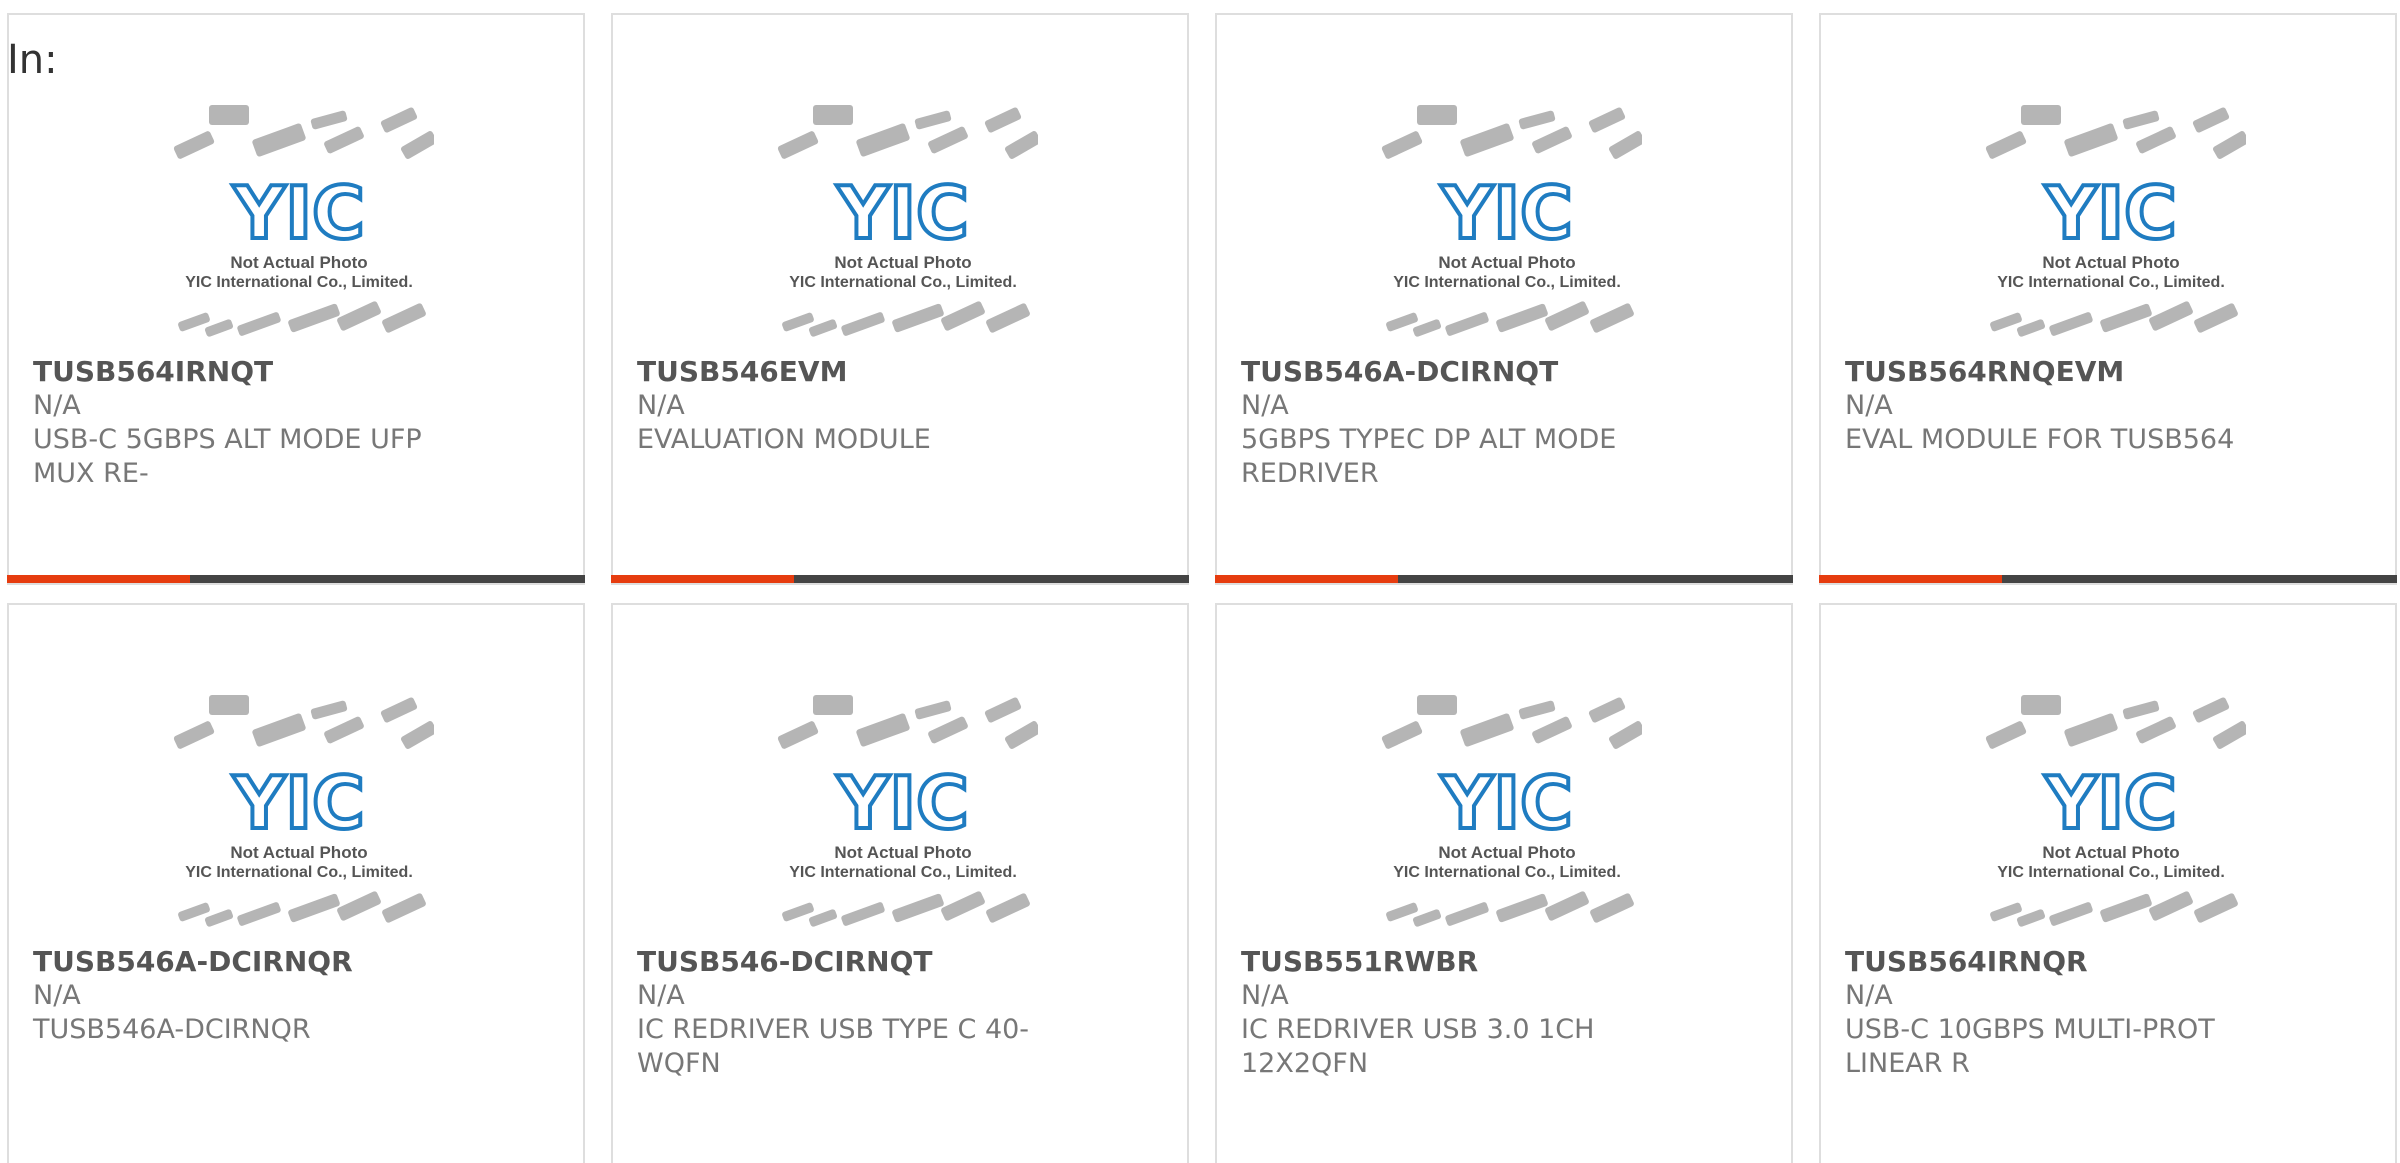 Image resolution: width=2400 pixels, height=1163 pixels. I want to click on company-text: YIC International Co., Limited., so click(903, 282).